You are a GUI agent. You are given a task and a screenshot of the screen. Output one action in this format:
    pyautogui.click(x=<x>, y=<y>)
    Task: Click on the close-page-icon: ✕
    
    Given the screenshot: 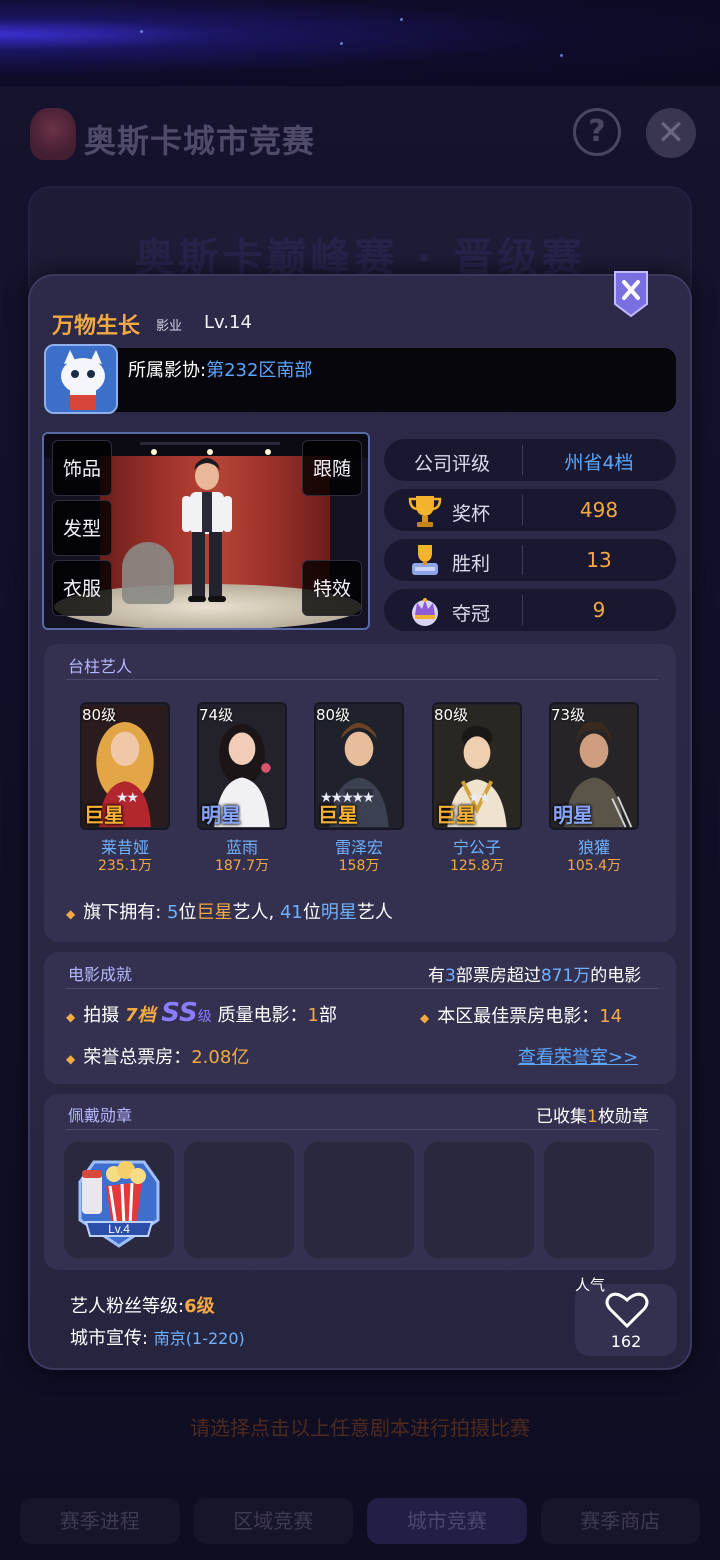 What is the action you would take?
    pyautogui.click(x=671, y=133)
    